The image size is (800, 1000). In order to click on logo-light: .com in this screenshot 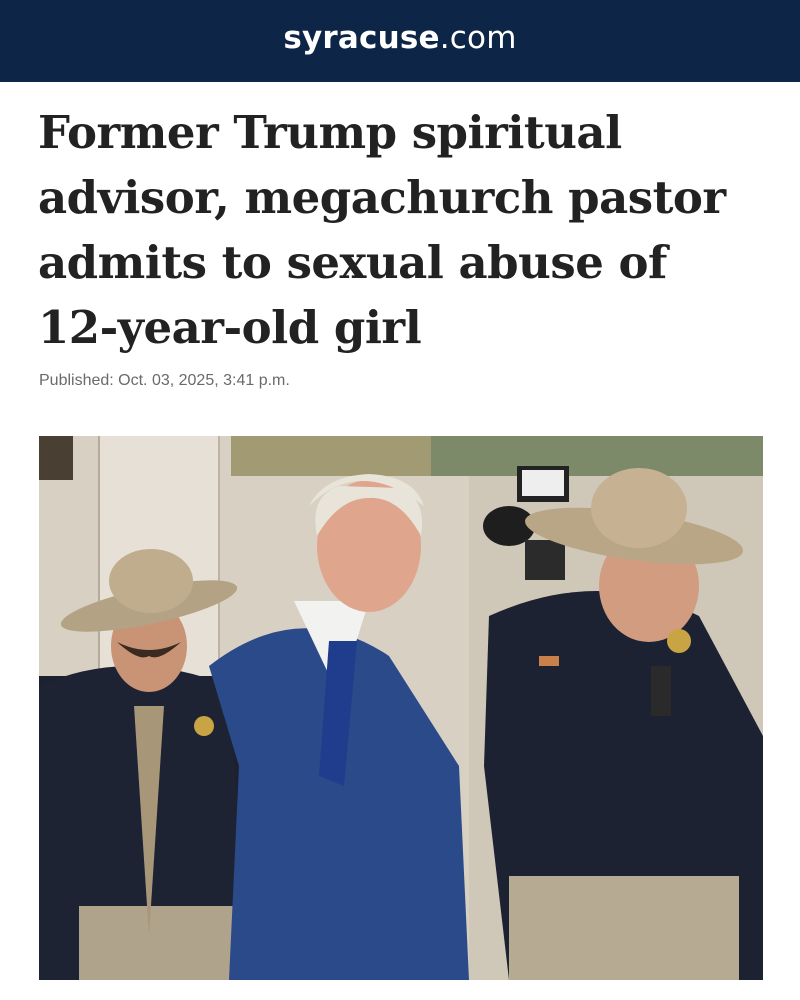, I will do `click(478, 38)`.